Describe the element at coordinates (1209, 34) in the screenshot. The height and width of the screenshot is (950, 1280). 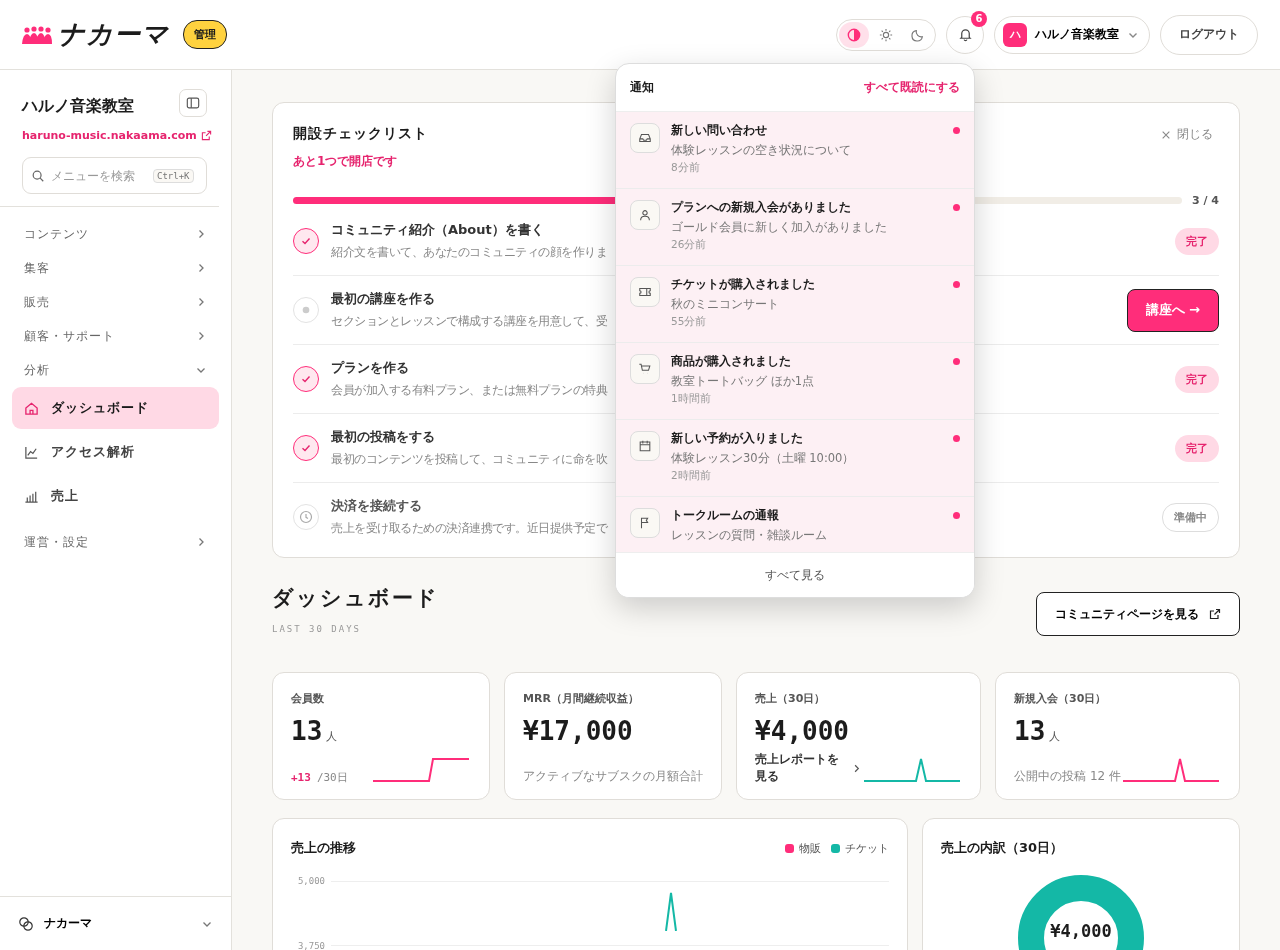
I see `logout-button: ログアウト` at that location.